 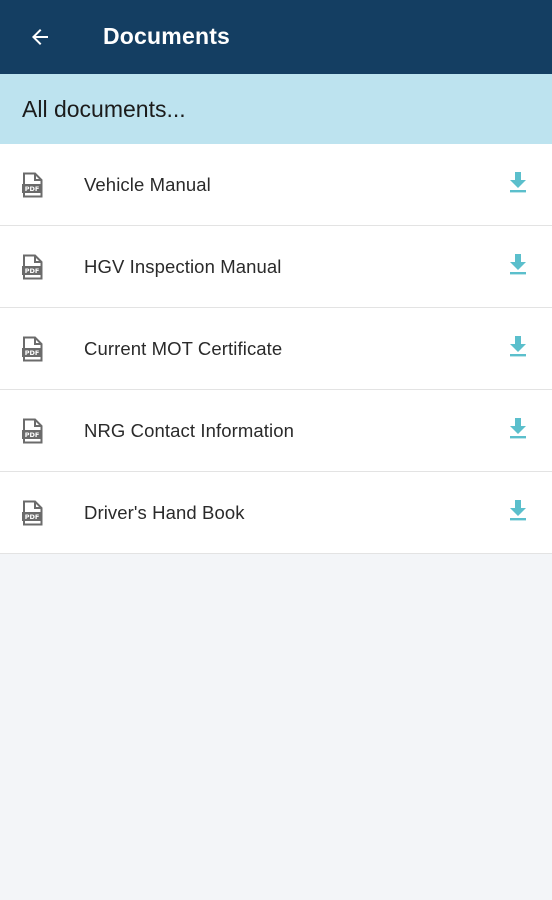 What do you see at coordinates (147, 184) in the screenshot?
I see `document-name: Vehicle Manual` at bounding box center [147, 184].